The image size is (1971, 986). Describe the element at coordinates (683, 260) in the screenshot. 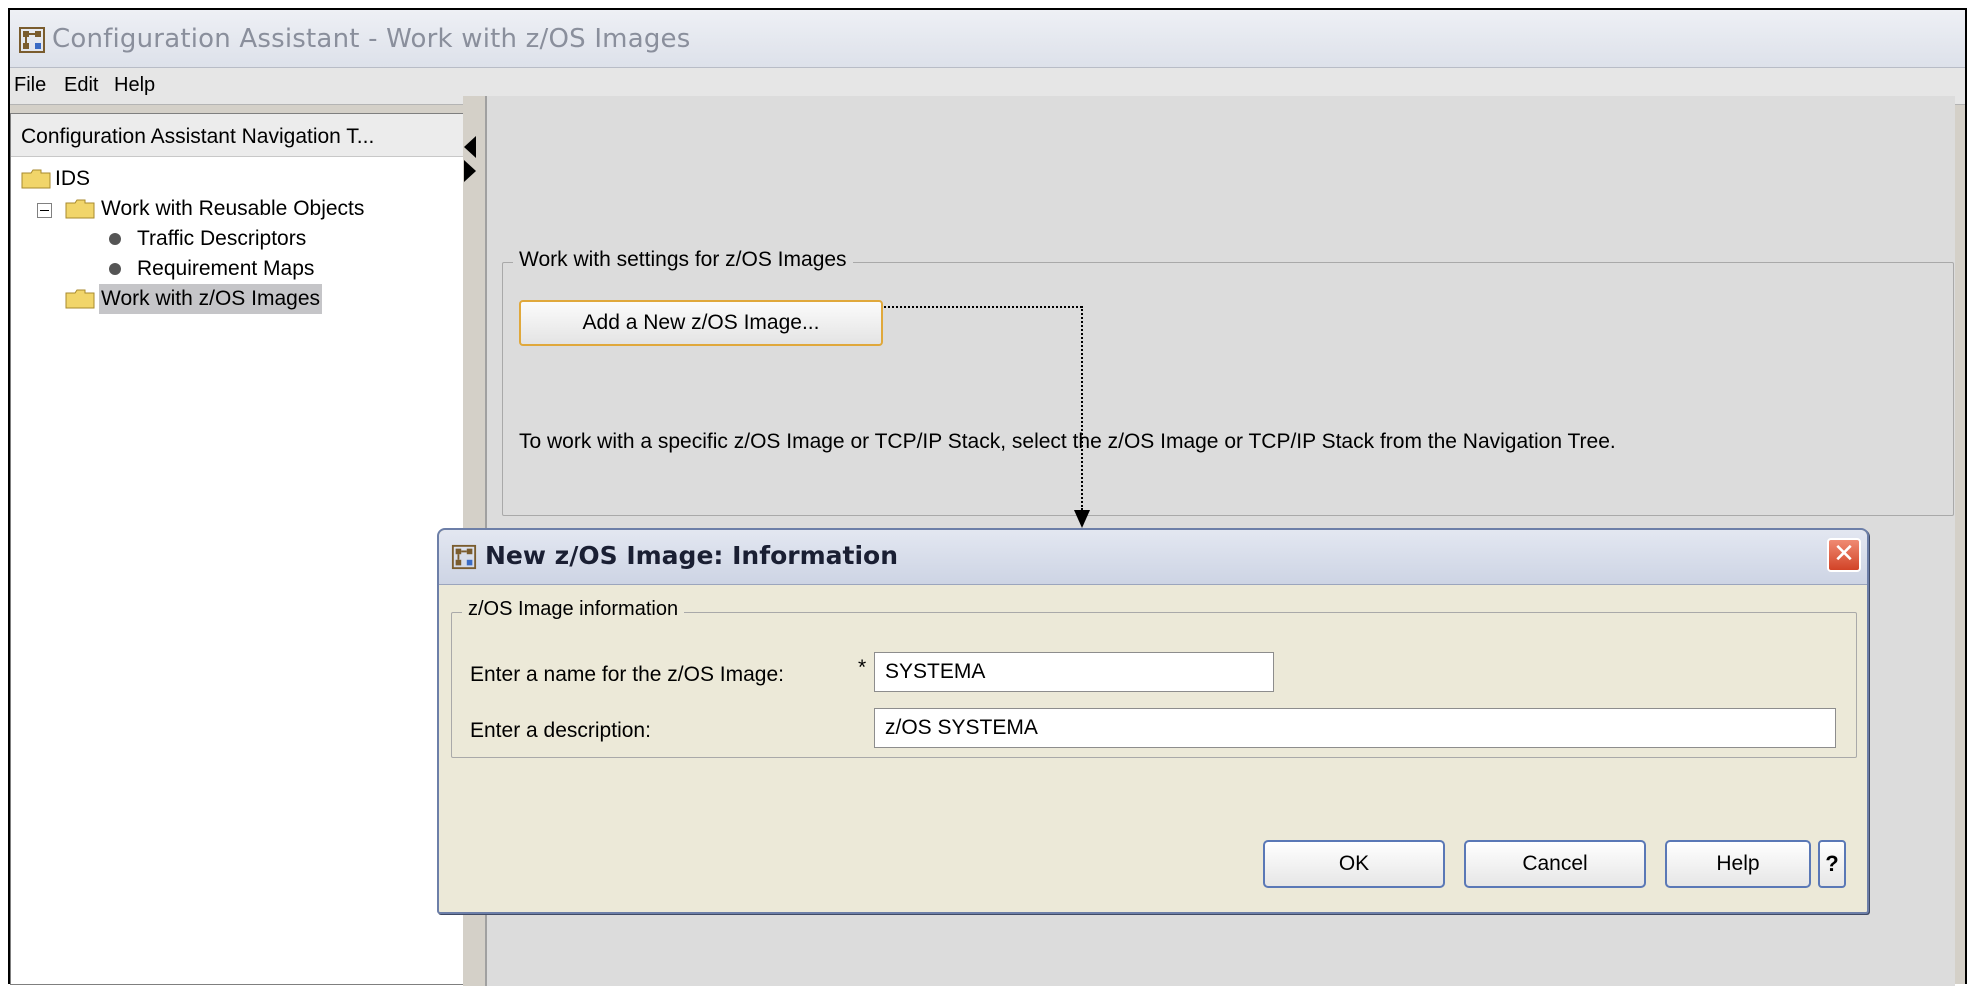

I see `group-title: Work with settings for z/OS Images` at that location.